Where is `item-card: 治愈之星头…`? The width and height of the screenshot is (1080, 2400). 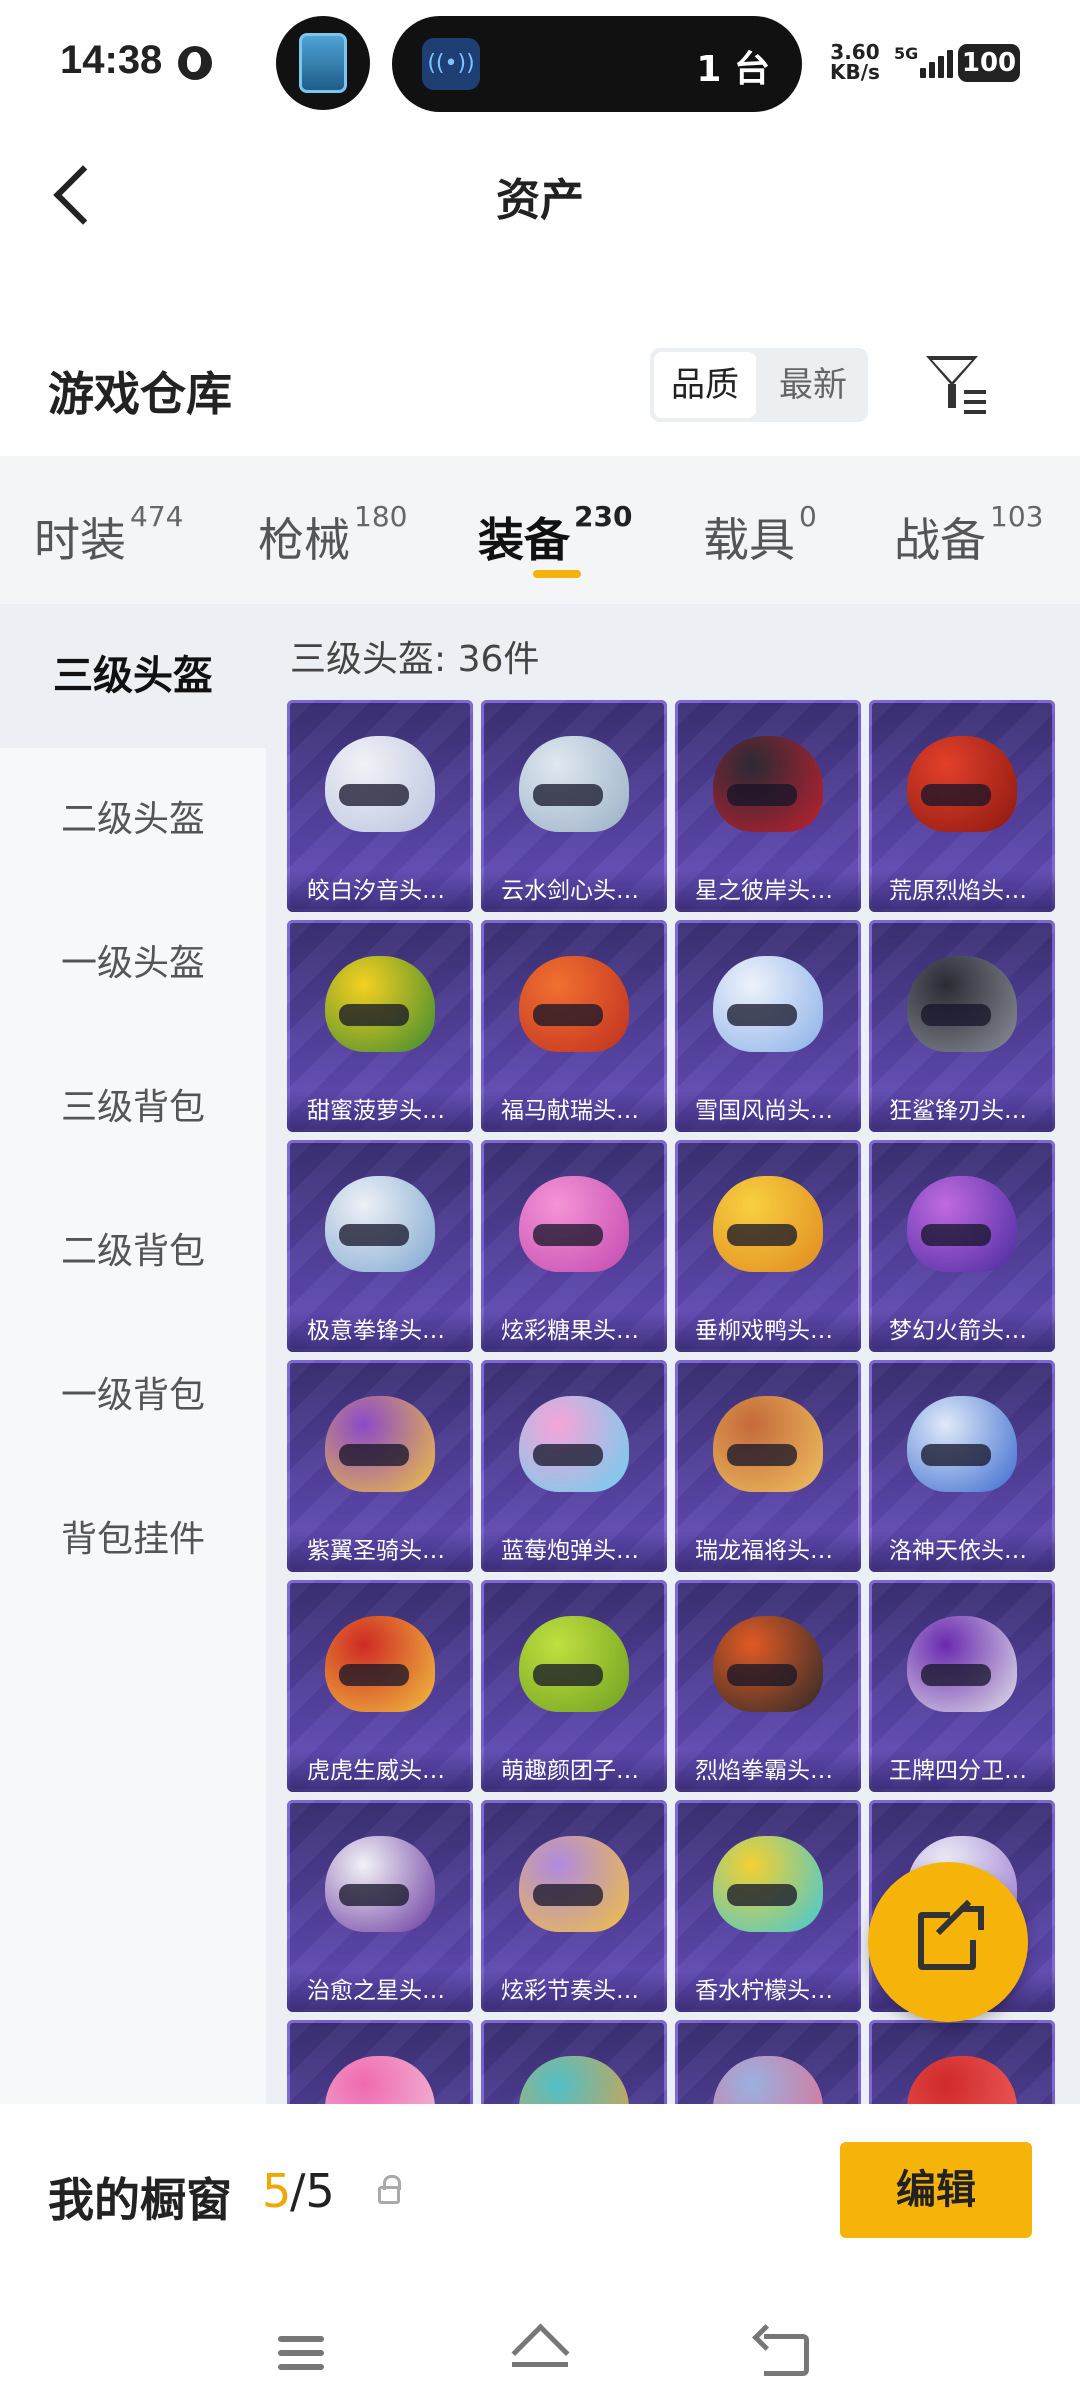 item-card: 治愈之星头… is located at coordinates (380, 1906).